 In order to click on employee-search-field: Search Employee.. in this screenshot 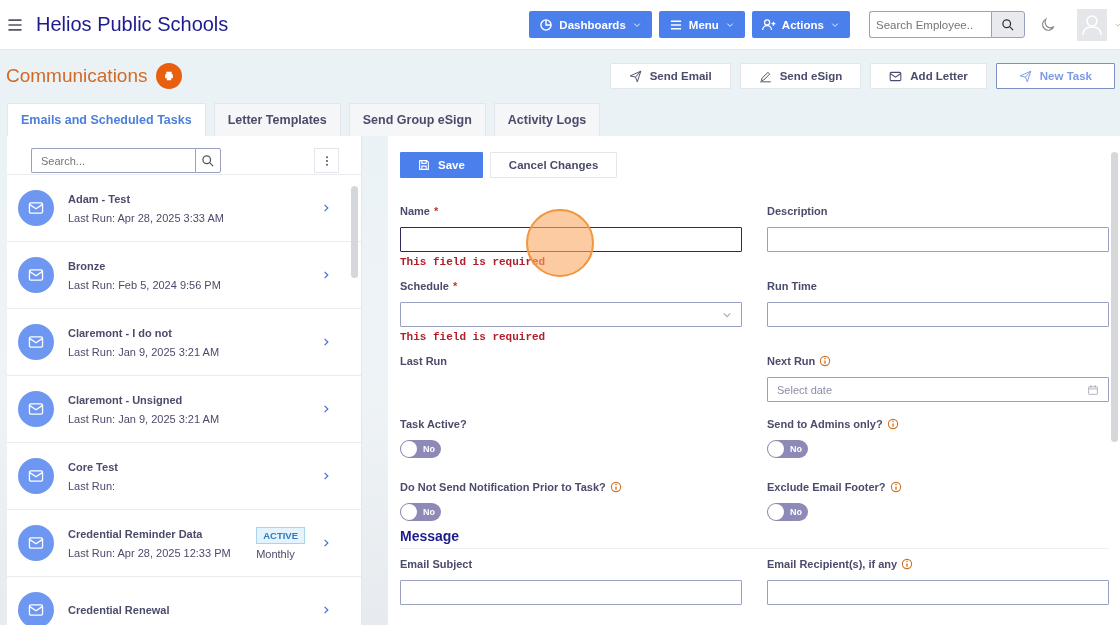, I will do `click(930, 24)`.